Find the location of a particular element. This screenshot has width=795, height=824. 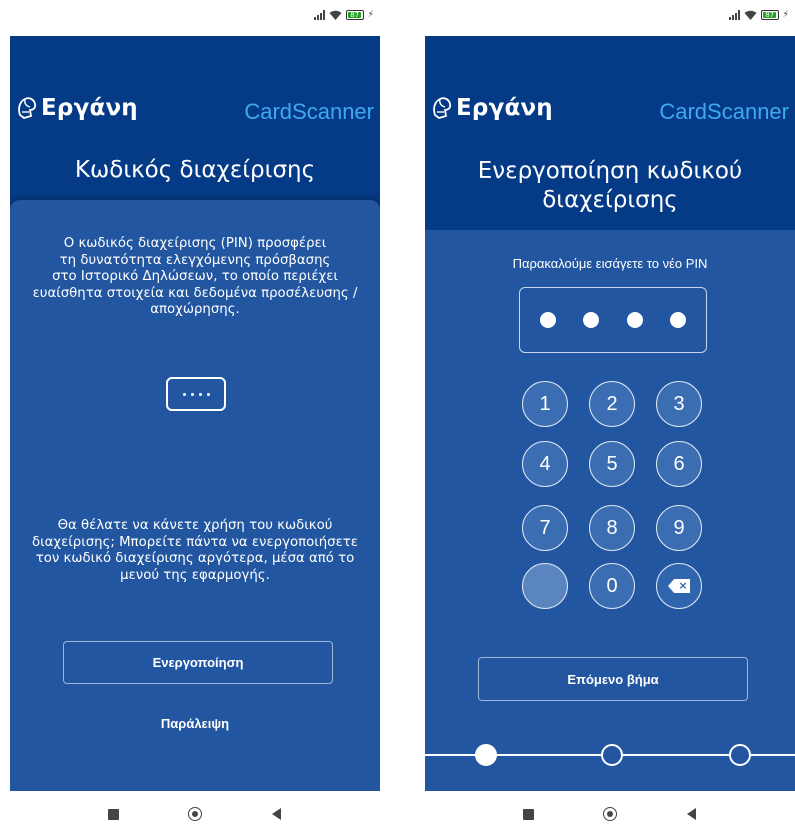

step-indicator is located at coordinates (610, 755).